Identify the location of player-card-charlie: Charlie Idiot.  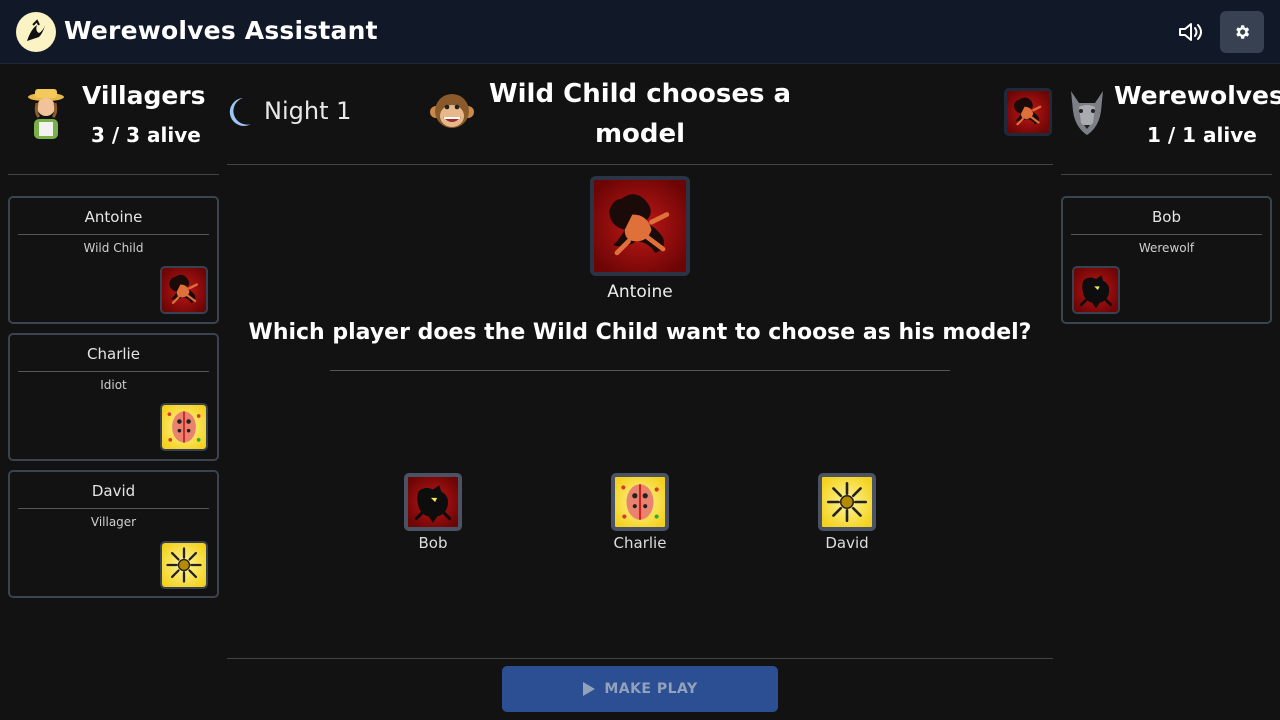
(113, 397).